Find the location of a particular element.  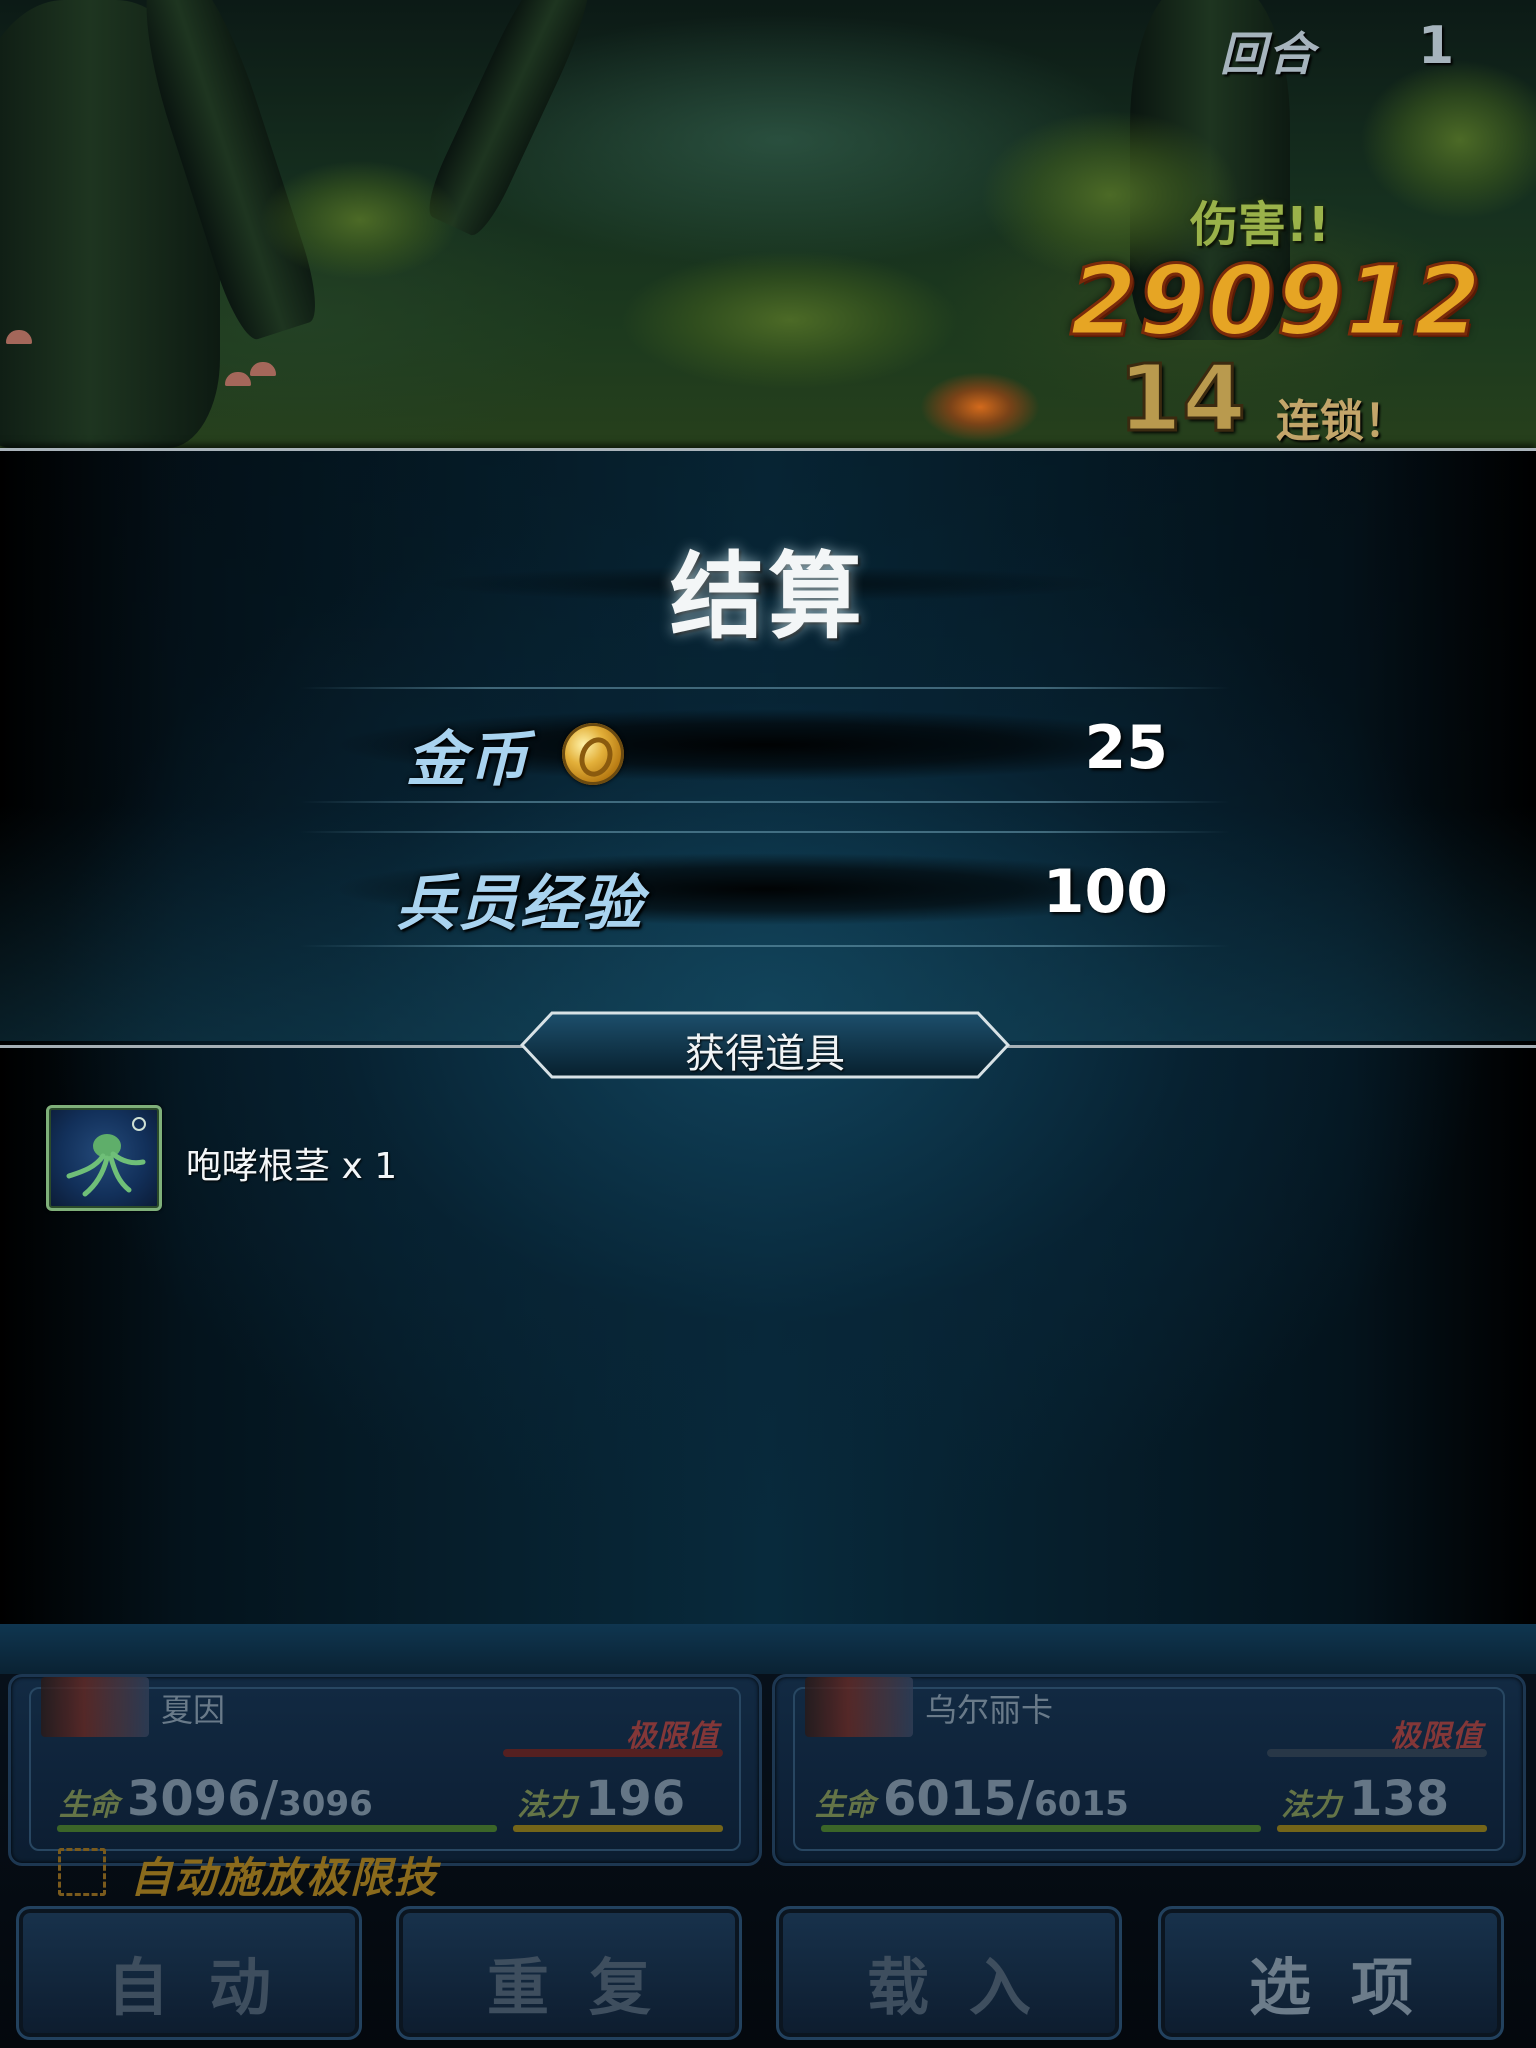

hp-max: 3096 is located at coordinates (325, 1804).